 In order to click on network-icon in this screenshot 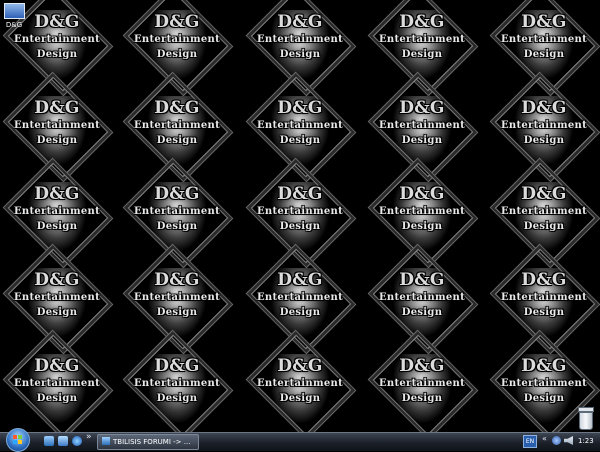, I will do `click(556, 440)`.